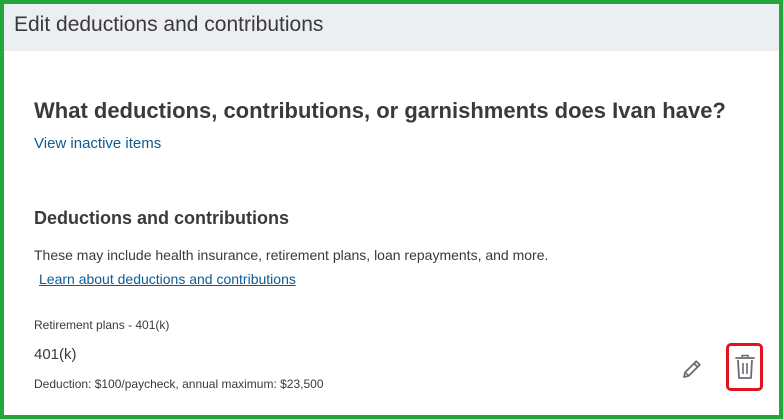  I want to click on learn-about-deductions-link: Learn about deductions and contributions, so click(167, 279).